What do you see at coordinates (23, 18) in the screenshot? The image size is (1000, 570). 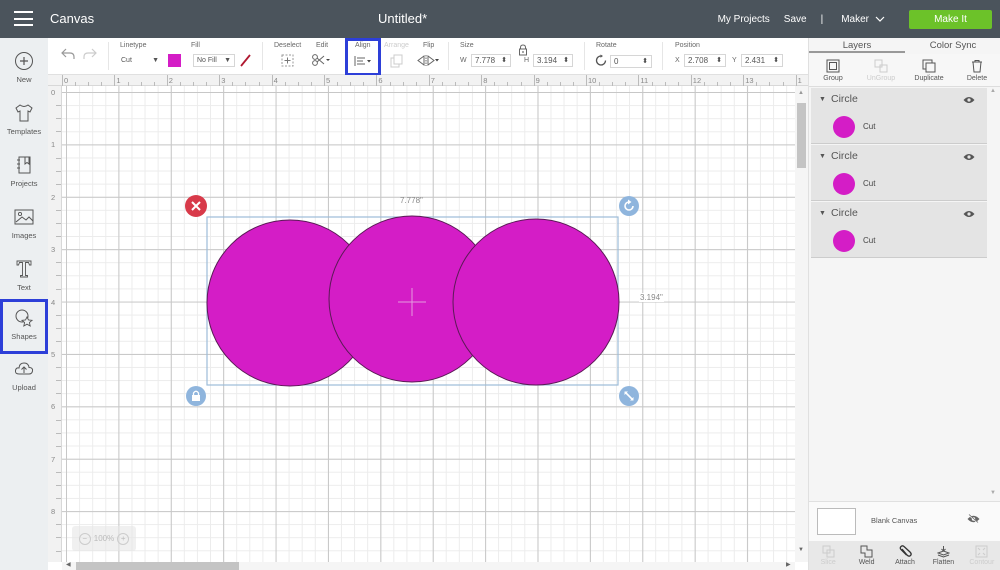 I see `menu-icon` at bounding box center [23, 18].